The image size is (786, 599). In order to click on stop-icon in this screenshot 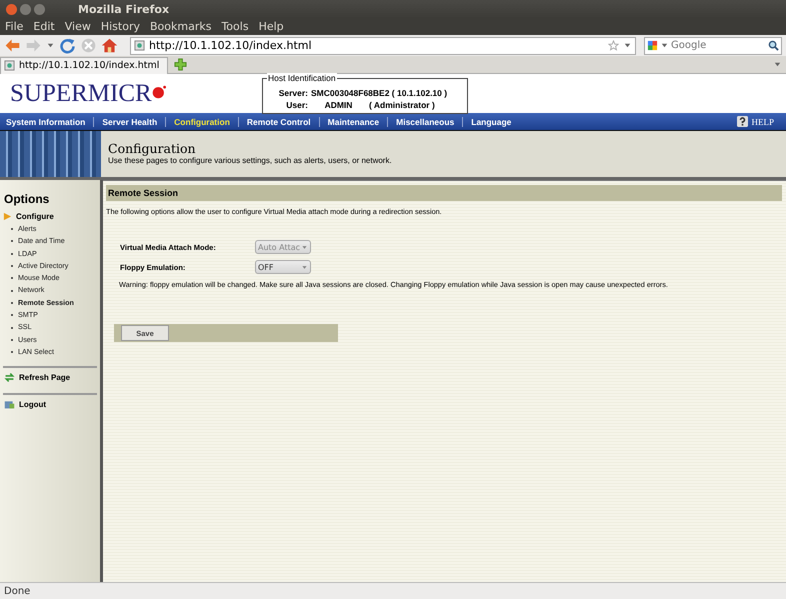, I will do `click(88, 45)`.